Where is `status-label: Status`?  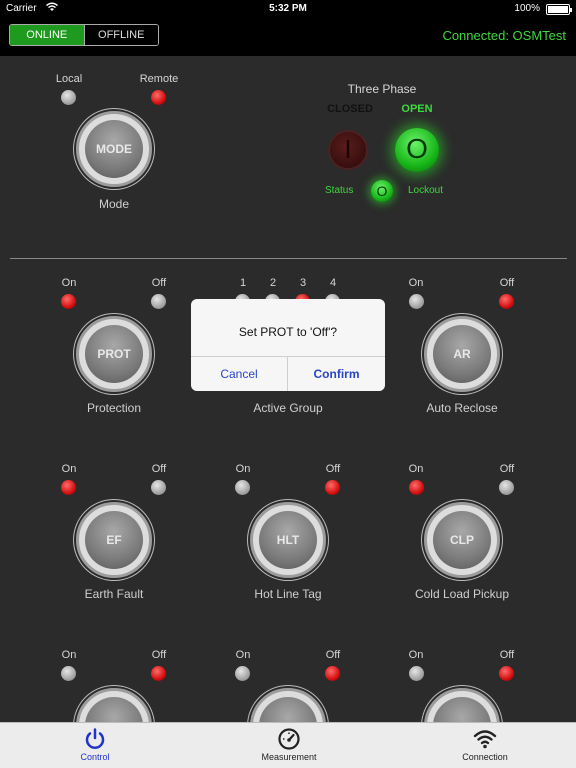
status-label: Status is located at coordinates (339, 190).